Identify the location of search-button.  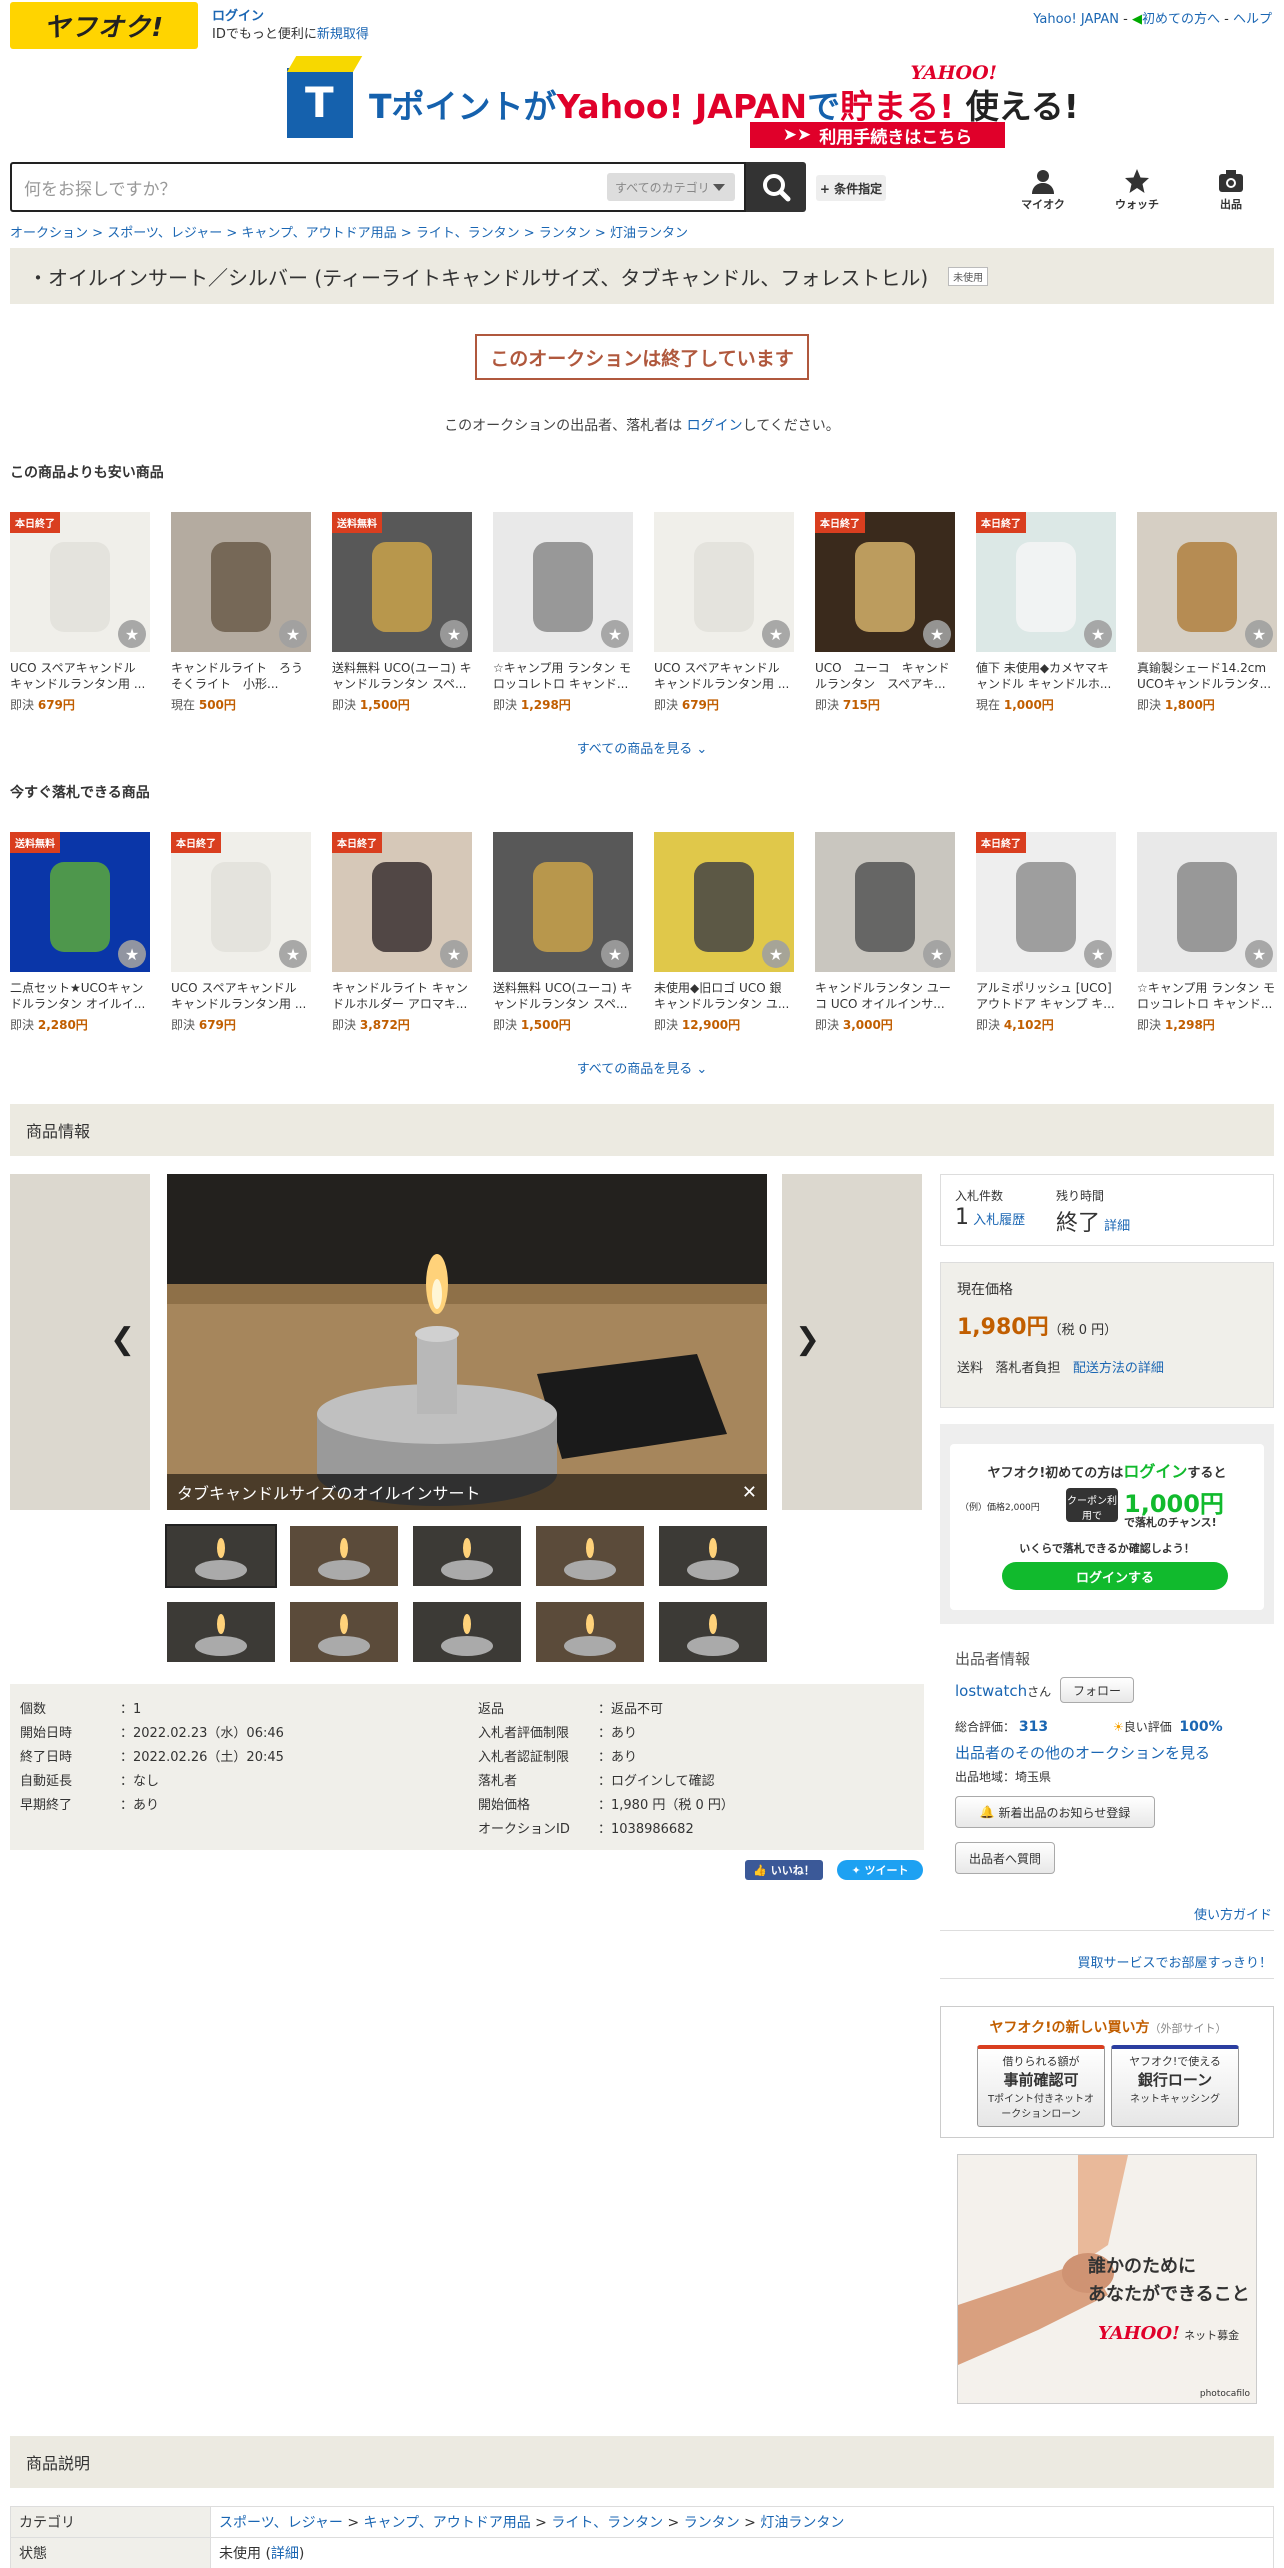
(776, 187).